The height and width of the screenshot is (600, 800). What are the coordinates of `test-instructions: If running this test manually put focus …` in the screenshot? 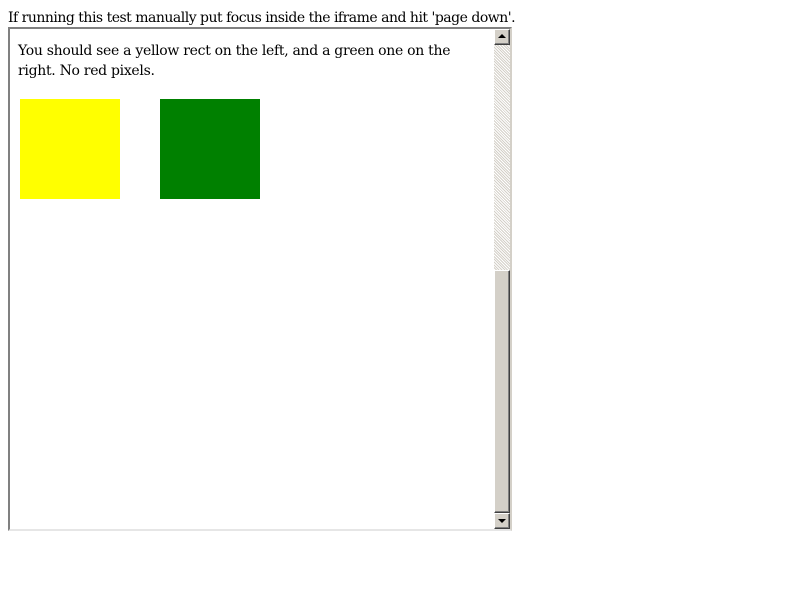 It's located at (262, 18).